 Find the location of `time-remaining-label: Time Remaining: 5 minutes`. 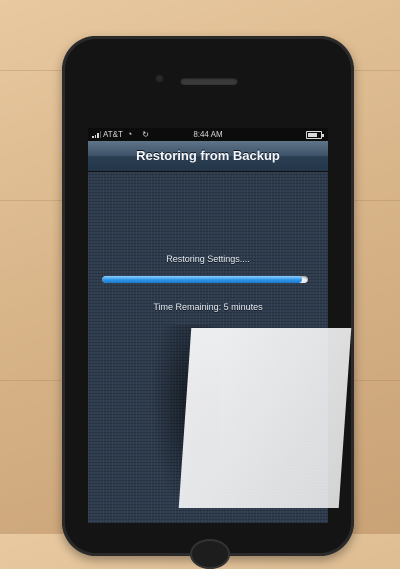

time-remaining-label: Time Remaining: 5 minutes is located at coordinates (208, 307).